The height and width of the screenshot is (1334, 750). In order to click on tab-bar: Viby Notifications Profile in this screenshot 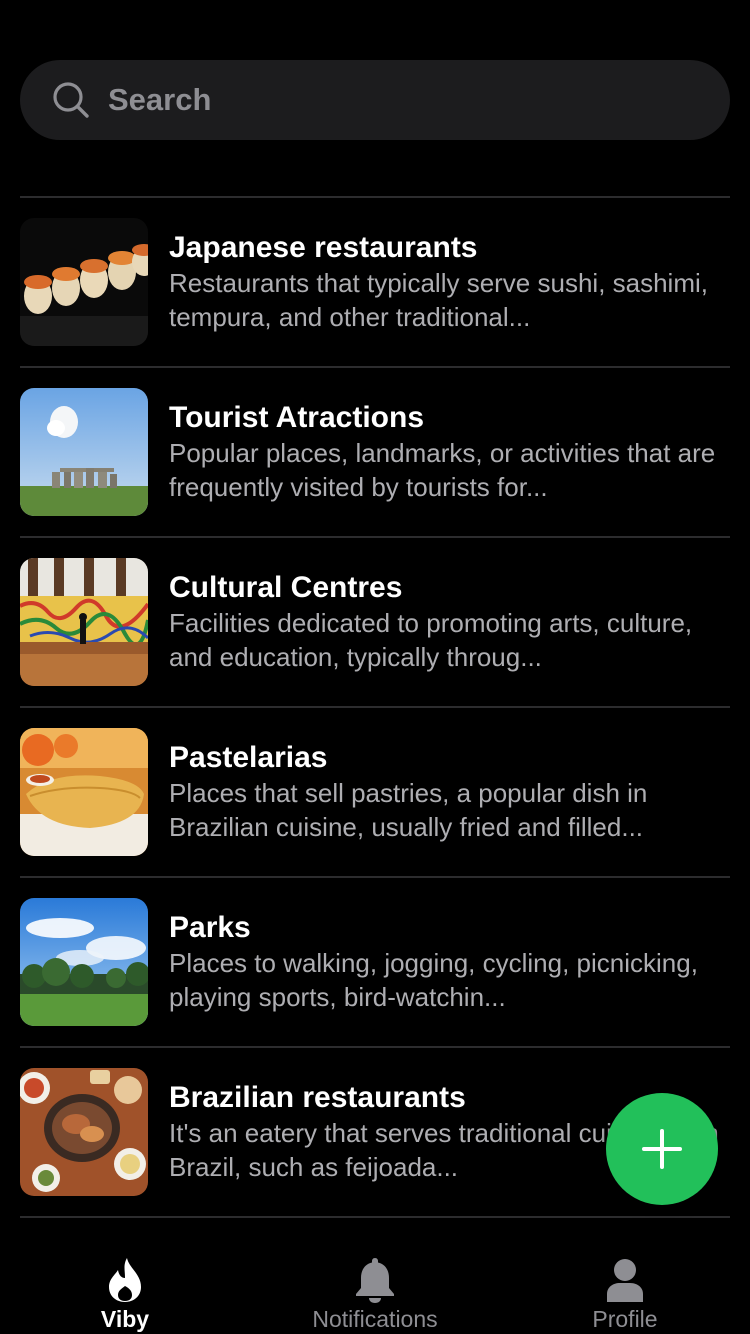, I will do `click(375, 1290)`.